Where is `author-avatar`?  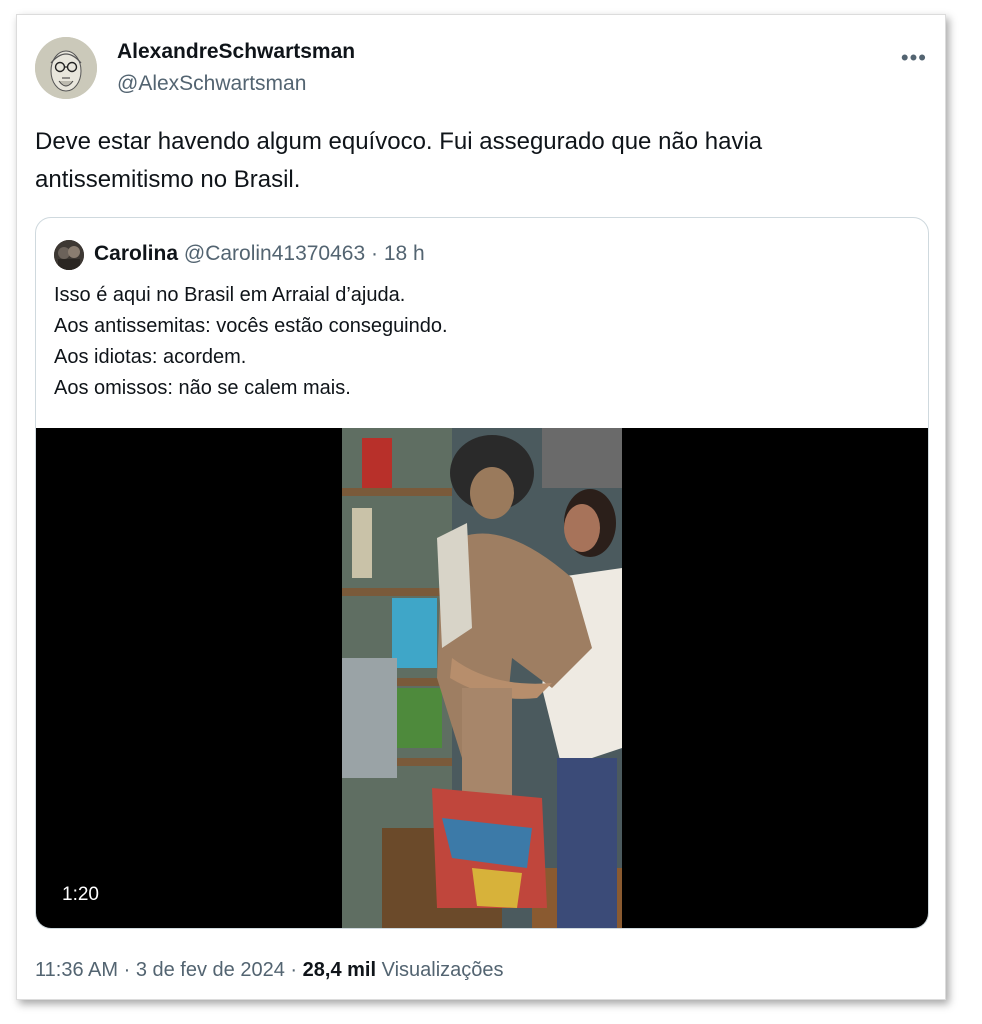 author-avatar is located at coordinates (66, 68).